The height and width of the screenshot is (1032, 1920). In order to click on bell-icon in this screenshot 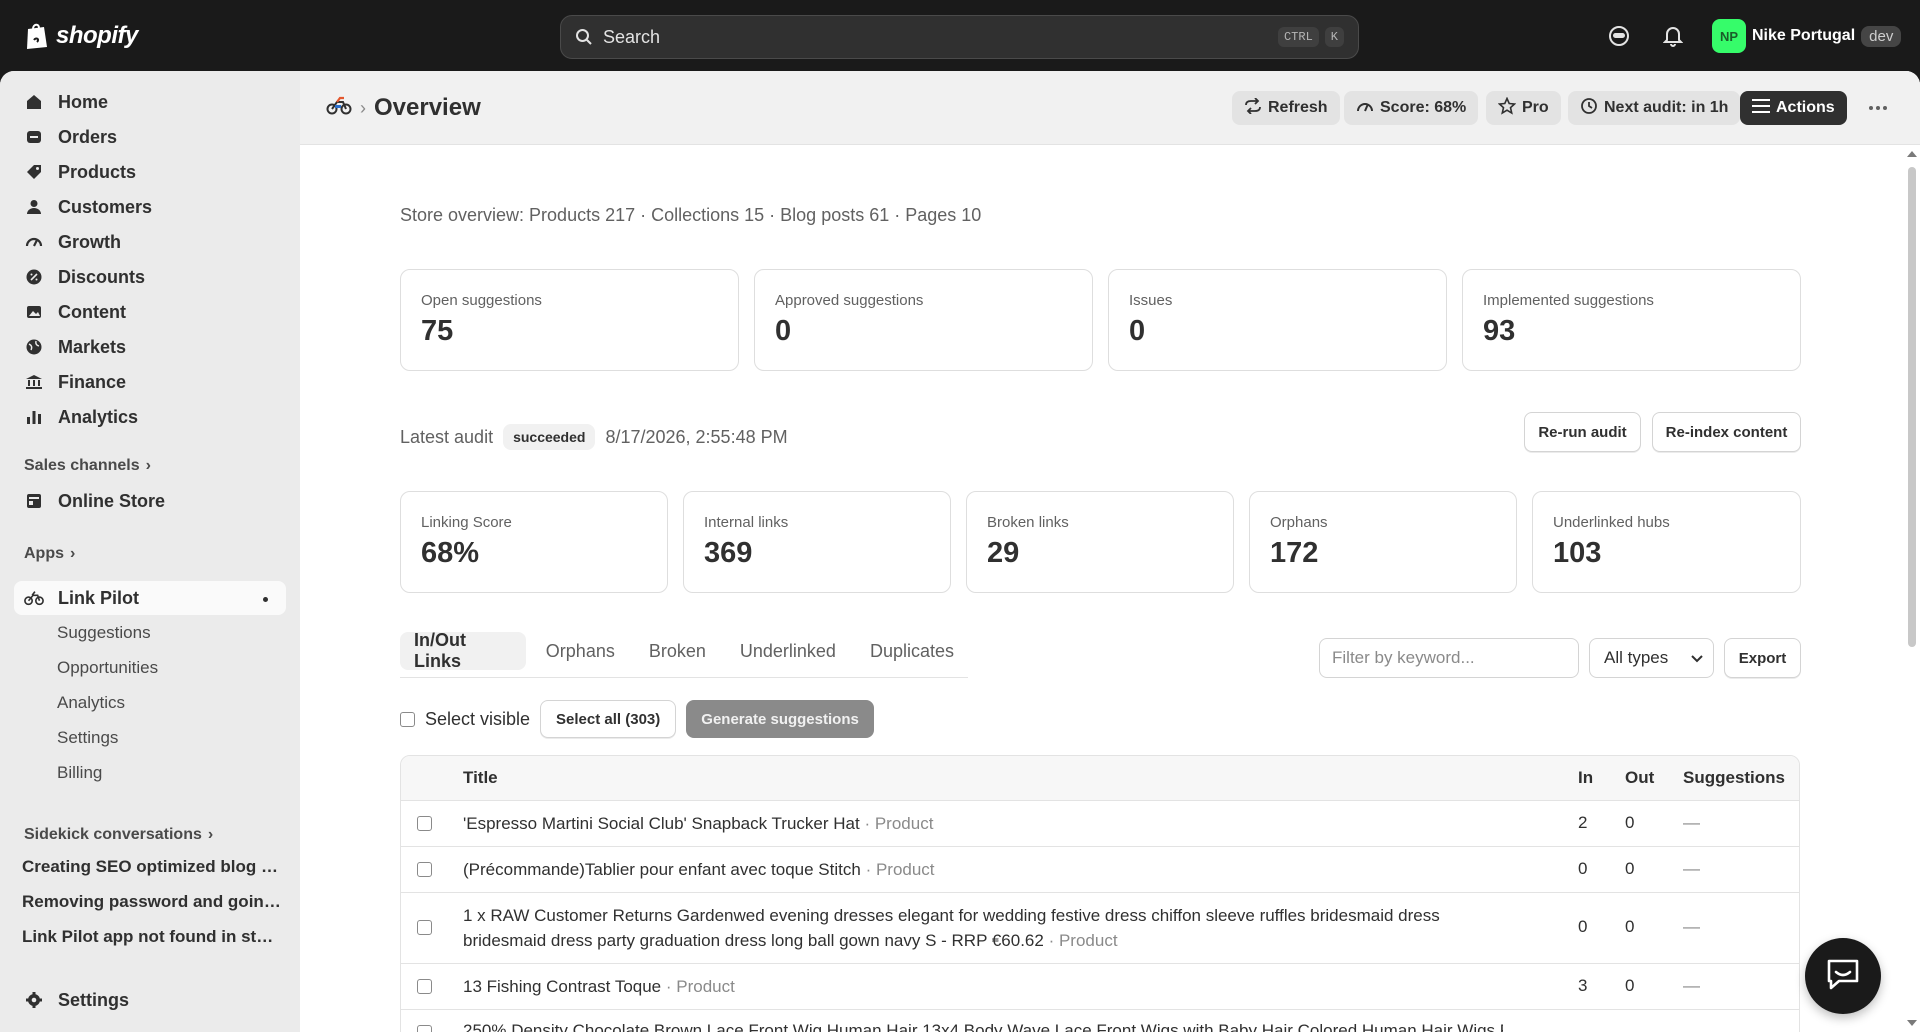, I will do `click(1673, 36)`.